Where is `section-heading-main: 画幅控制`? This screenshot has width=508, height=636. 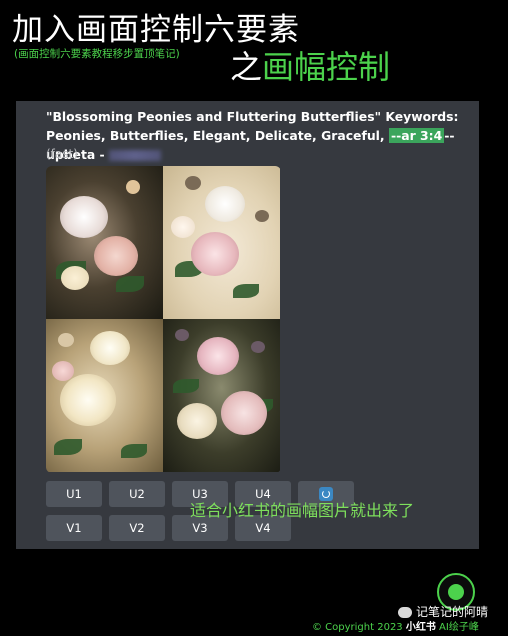 section-heading-main: 画幅控制 is located at coordinates (326, 67).